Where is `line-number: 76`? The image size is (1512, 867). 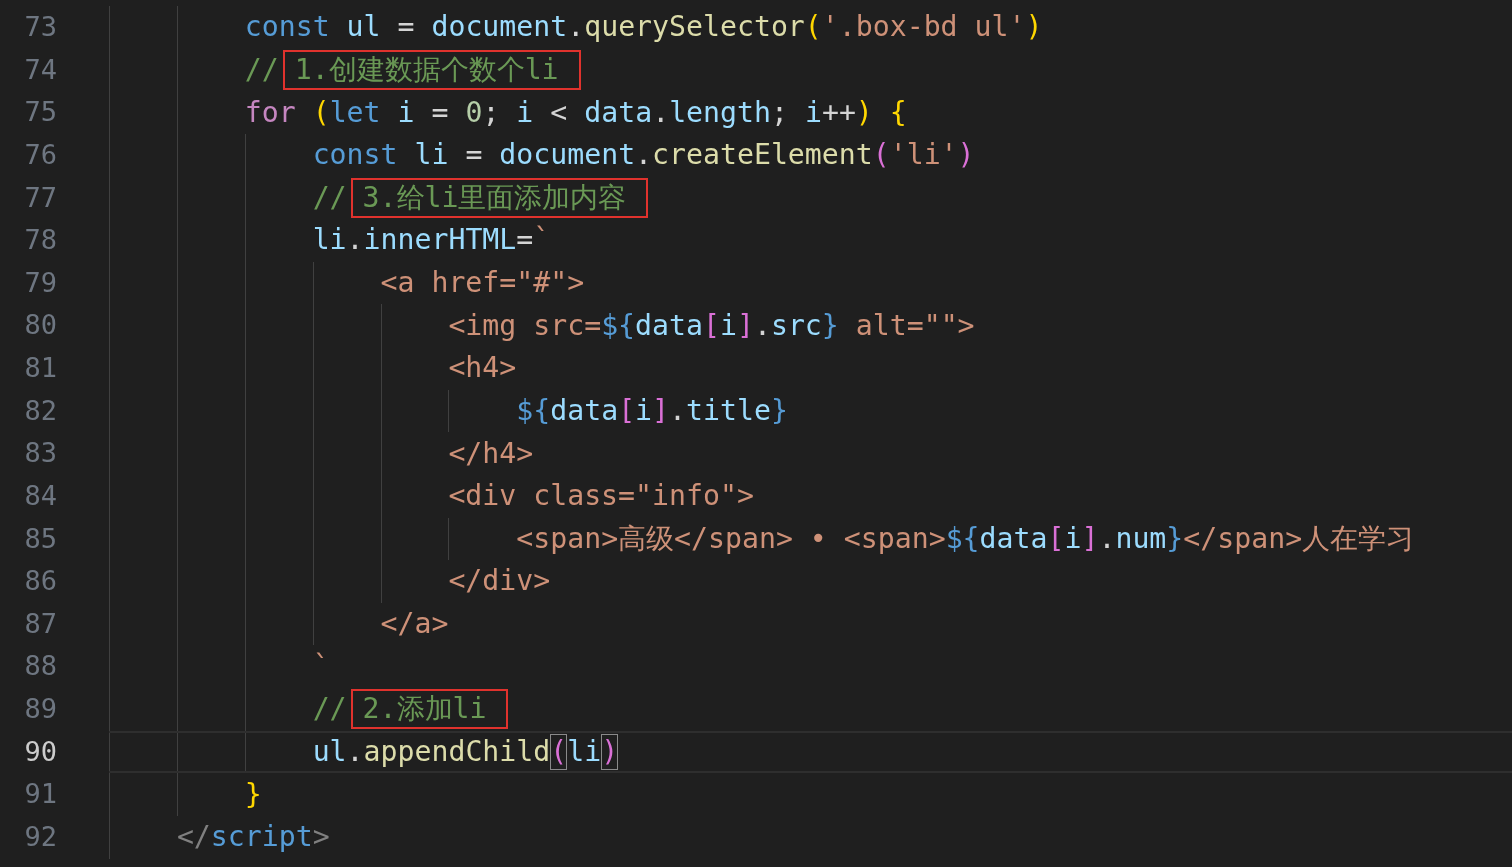
line-number: 76 is located at coordinates (40, 154).